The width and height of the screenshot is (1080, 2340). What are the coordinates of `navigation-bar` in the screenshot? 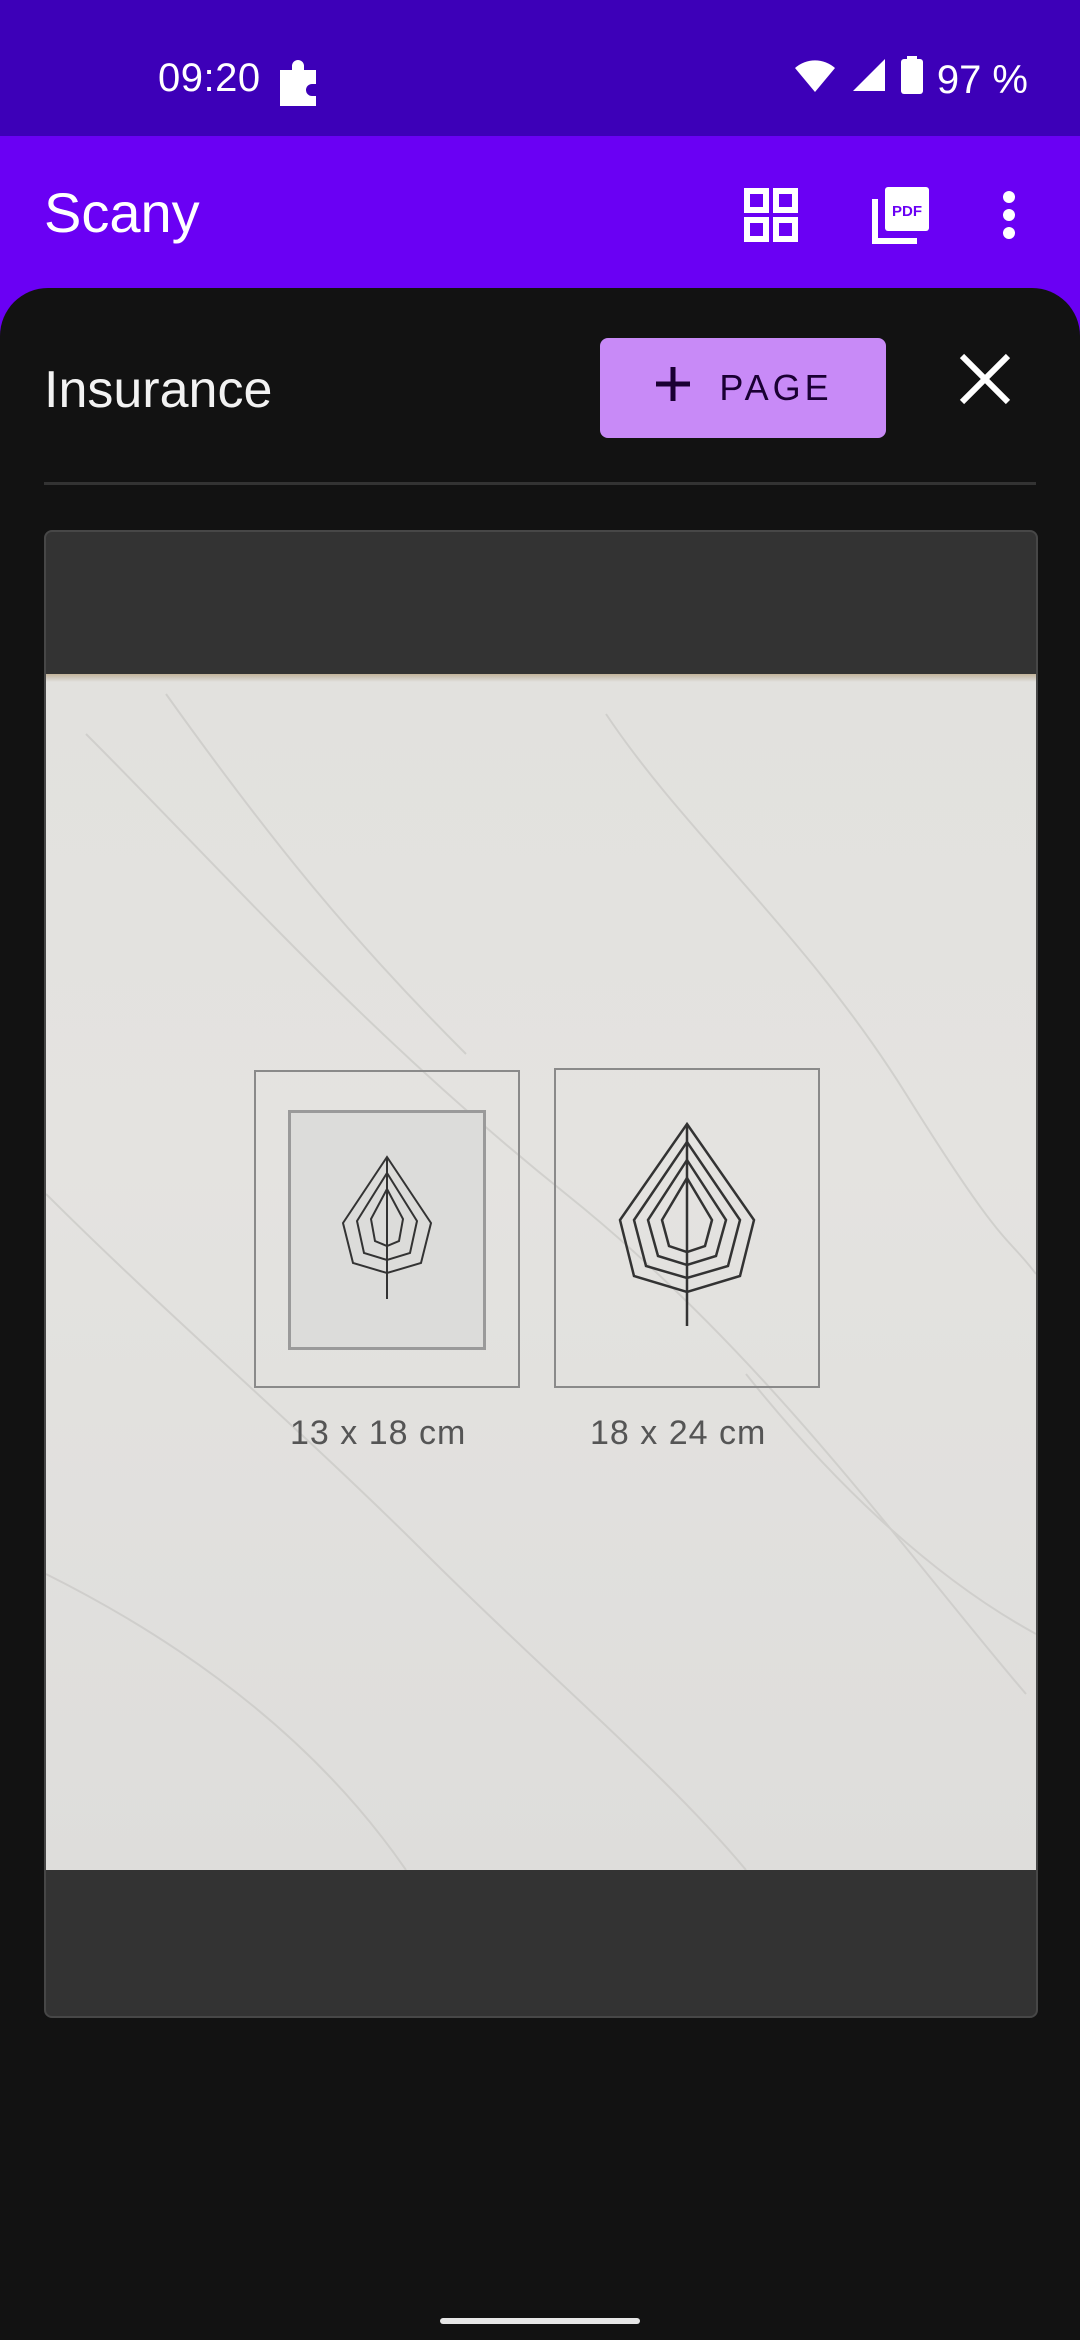 It's located at (540, 2318).